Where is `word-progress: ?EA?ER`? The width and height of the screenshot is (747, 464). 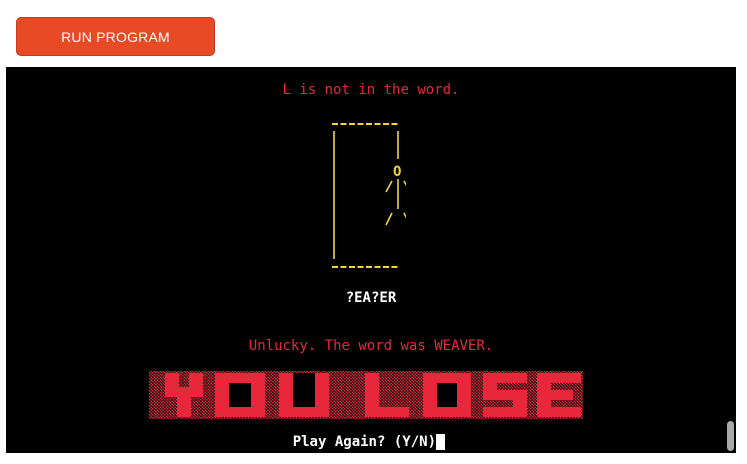
word-progress: ?EA?ER is located at coordinates (371, 298).